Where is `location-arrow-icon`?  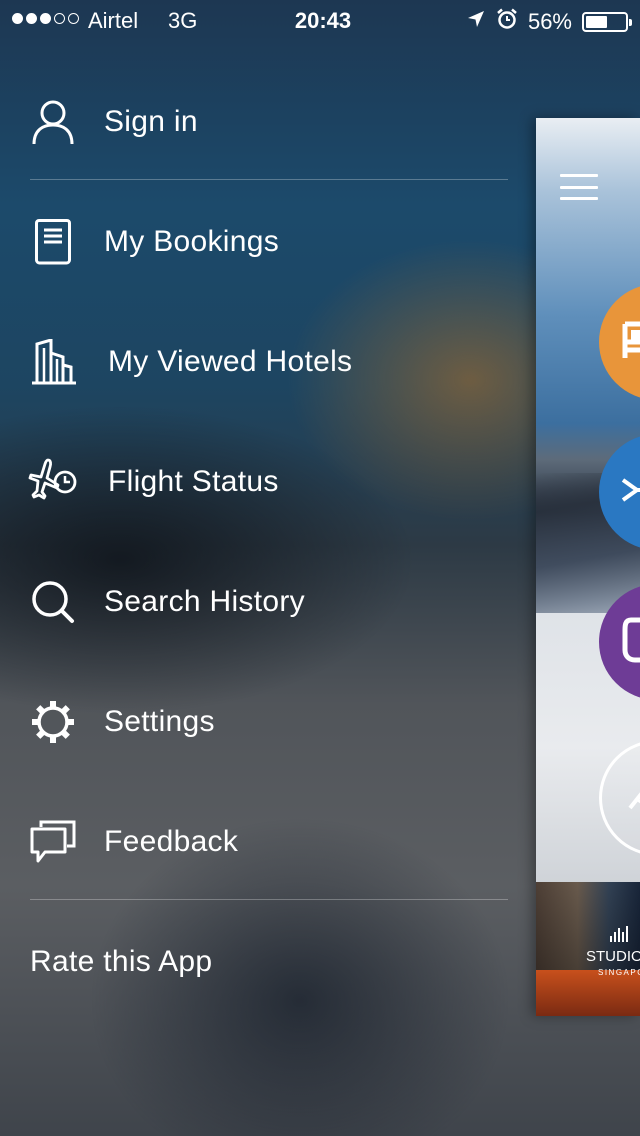
location-arrow-icon is located at coordinates (476, 22).